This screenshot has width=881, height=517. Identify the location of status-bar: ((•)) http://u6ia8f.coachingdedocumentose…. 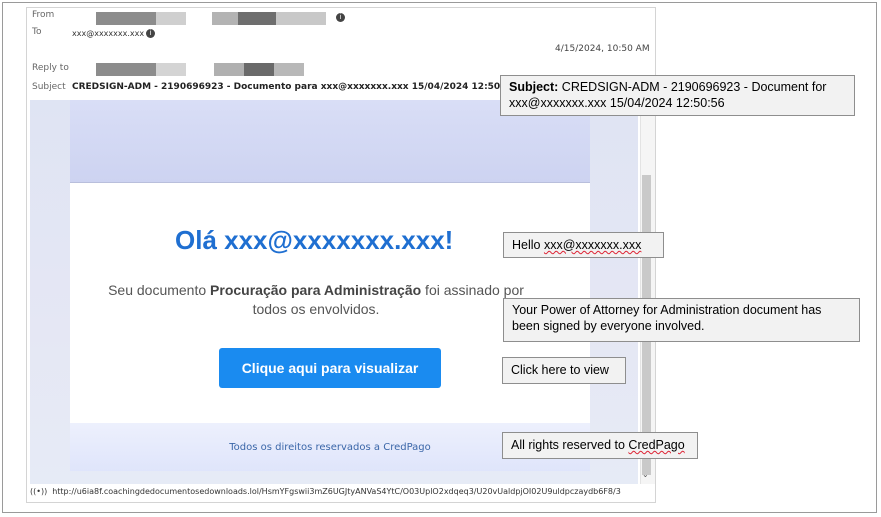
(325, 491).